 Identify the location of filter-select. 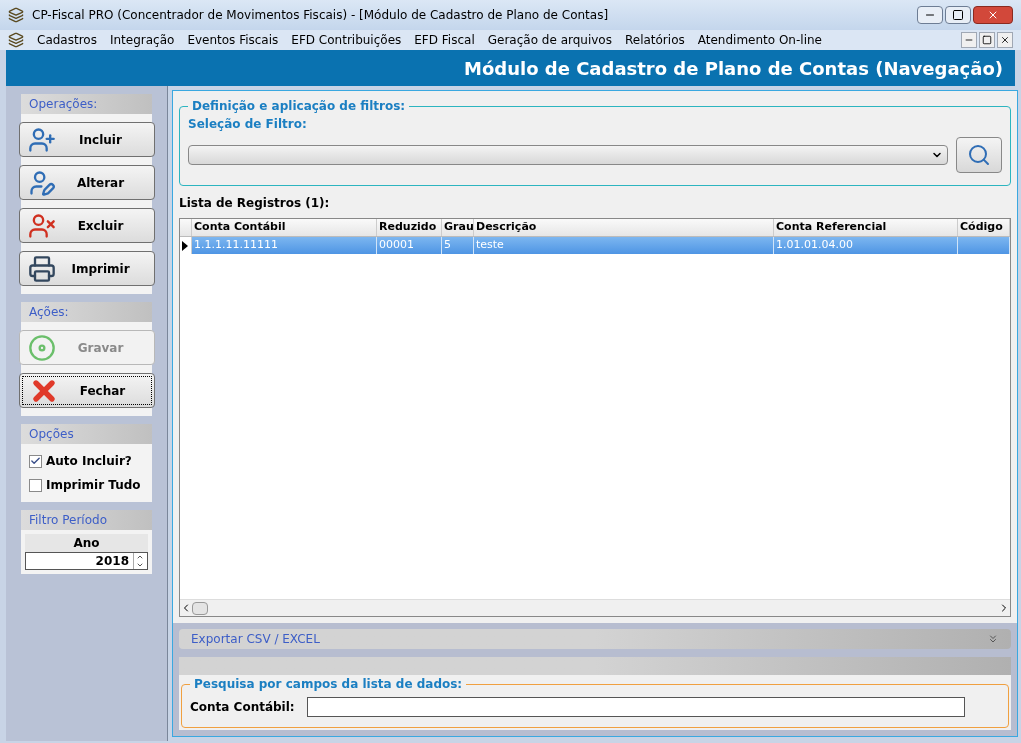
(568, 155).